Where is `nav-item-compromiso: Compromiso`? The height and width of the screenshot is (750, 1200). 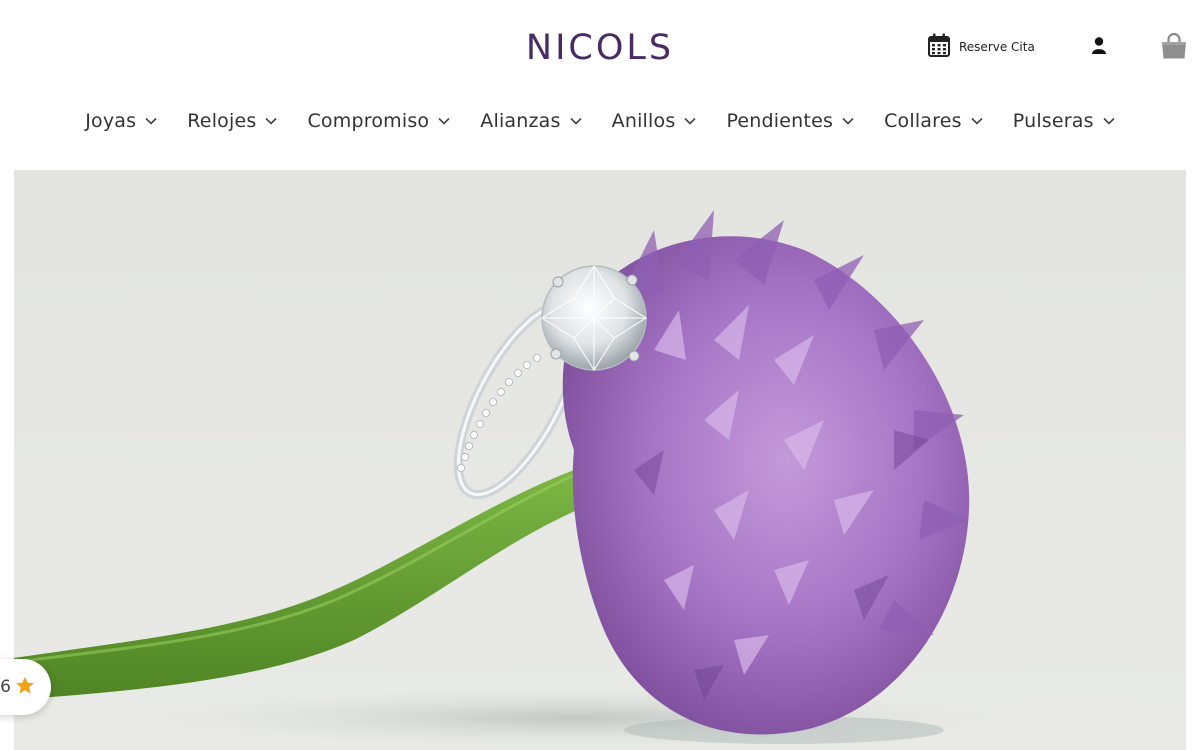 nav-item-compromiso: Compromiso is located at coordinates (378, 121).